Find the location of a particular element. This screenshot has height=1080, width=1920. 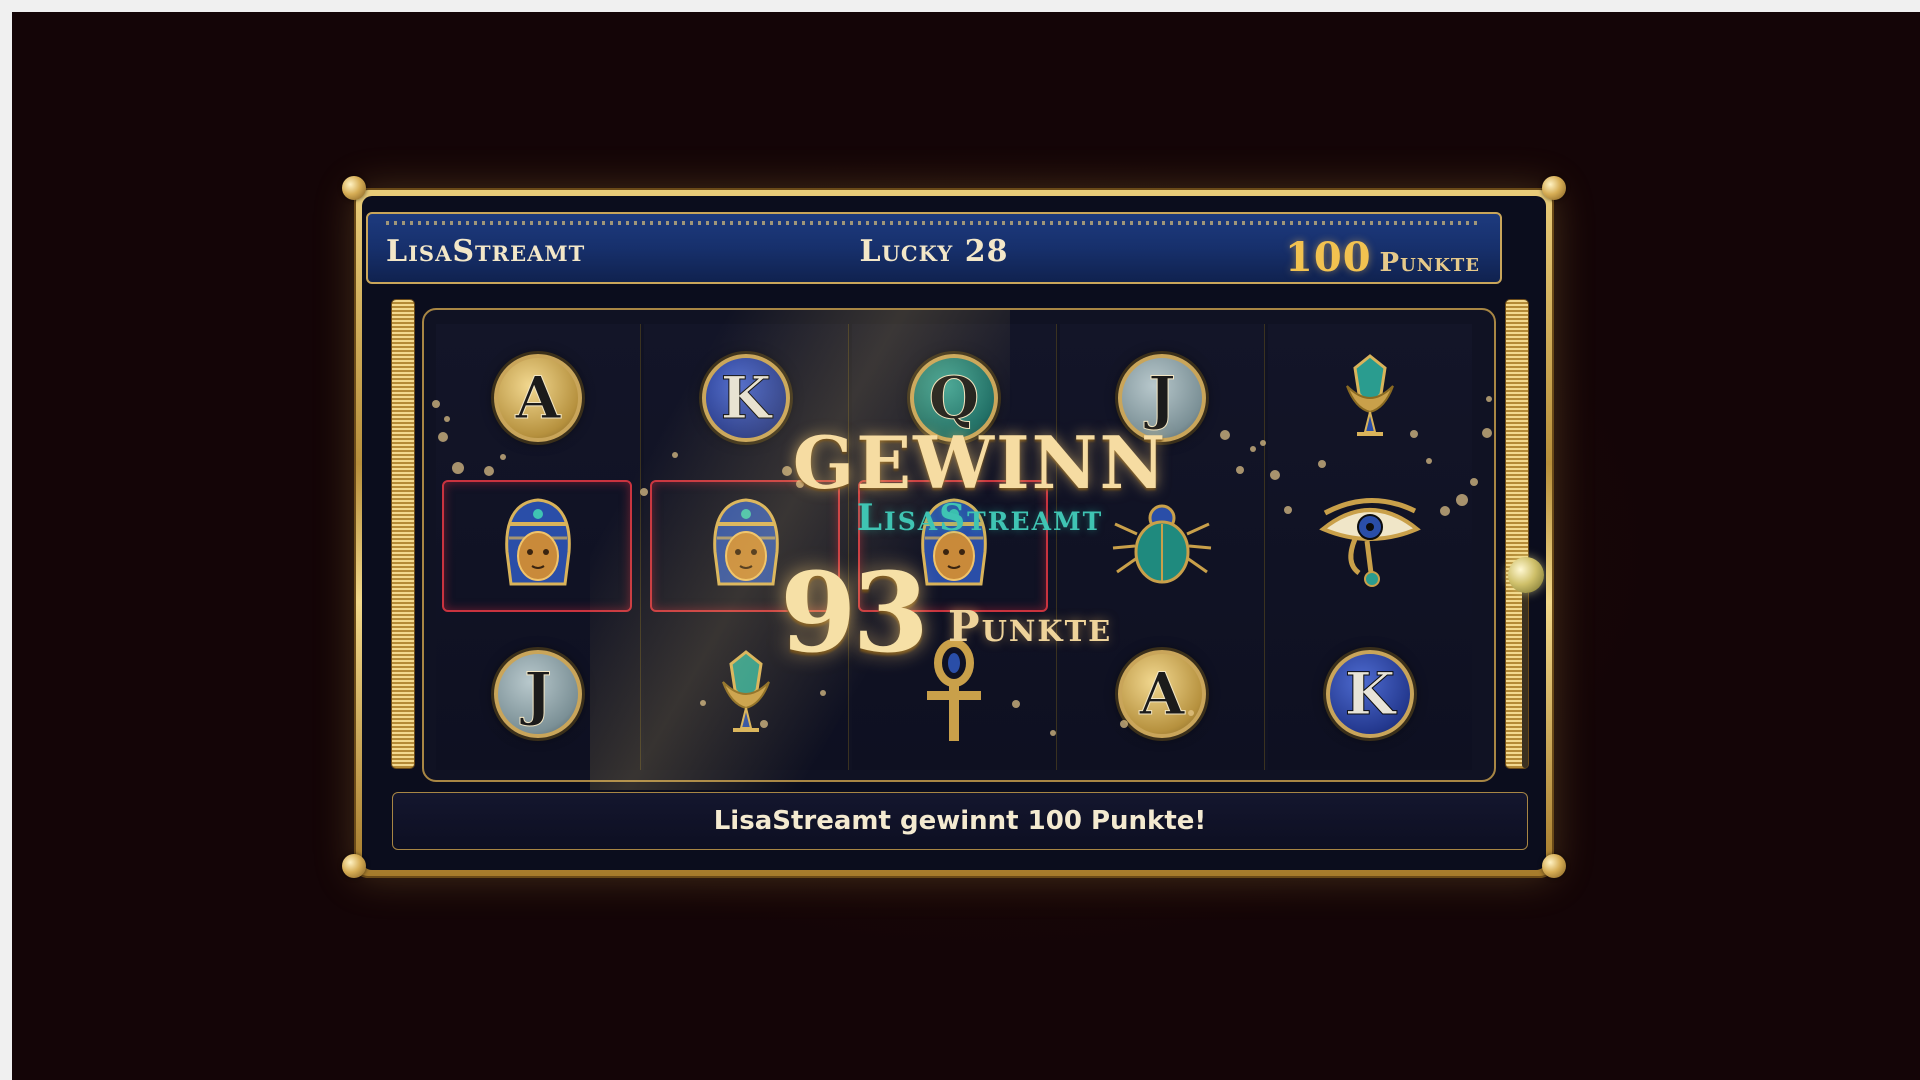

ankh-icon is located at coordinates (954, 694).